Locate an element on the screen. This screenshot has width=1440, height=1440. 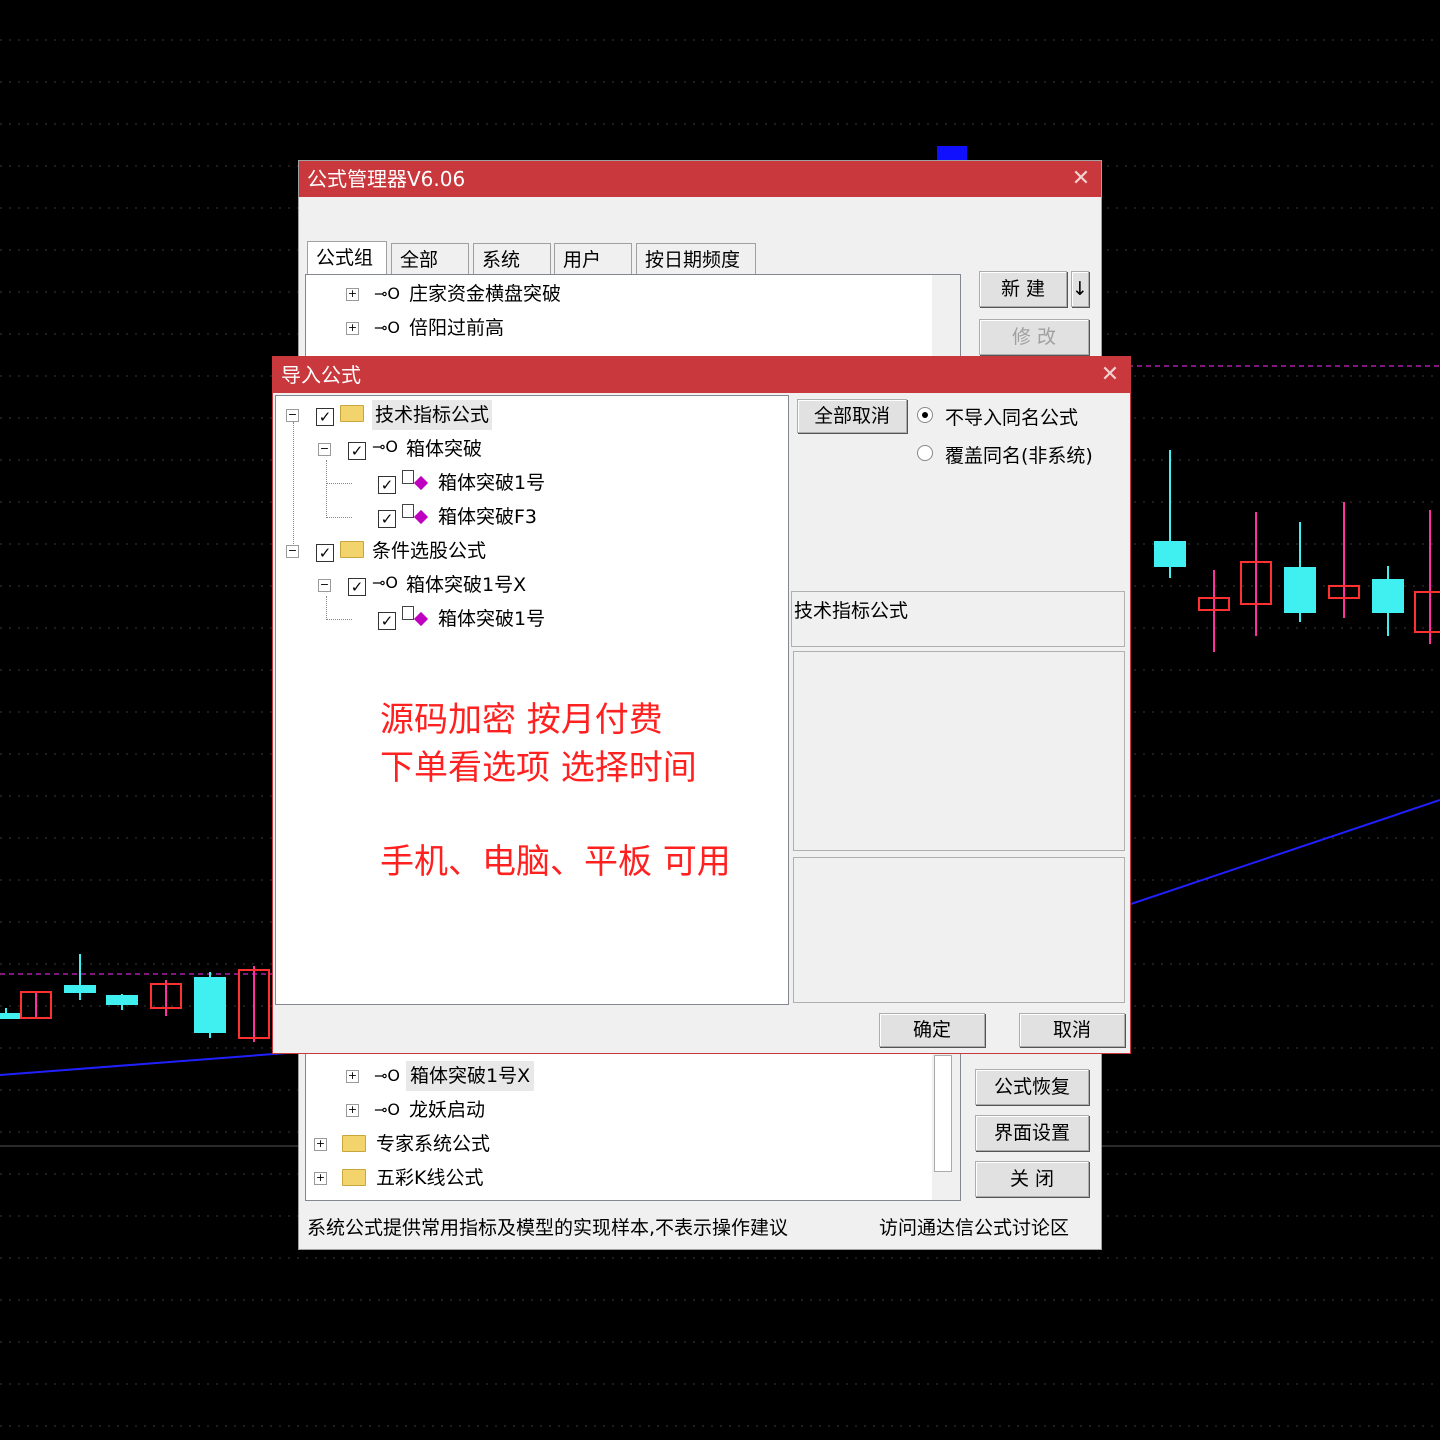
radio-label: 不导入同名公式 is located at coordinates (1012, 418).